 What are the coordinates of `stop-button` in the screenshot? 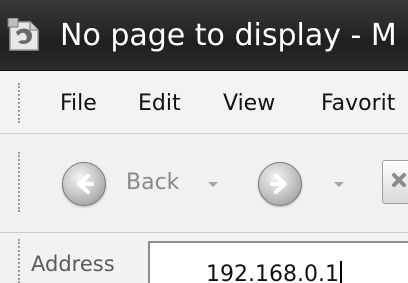 It's located at (395, 182).